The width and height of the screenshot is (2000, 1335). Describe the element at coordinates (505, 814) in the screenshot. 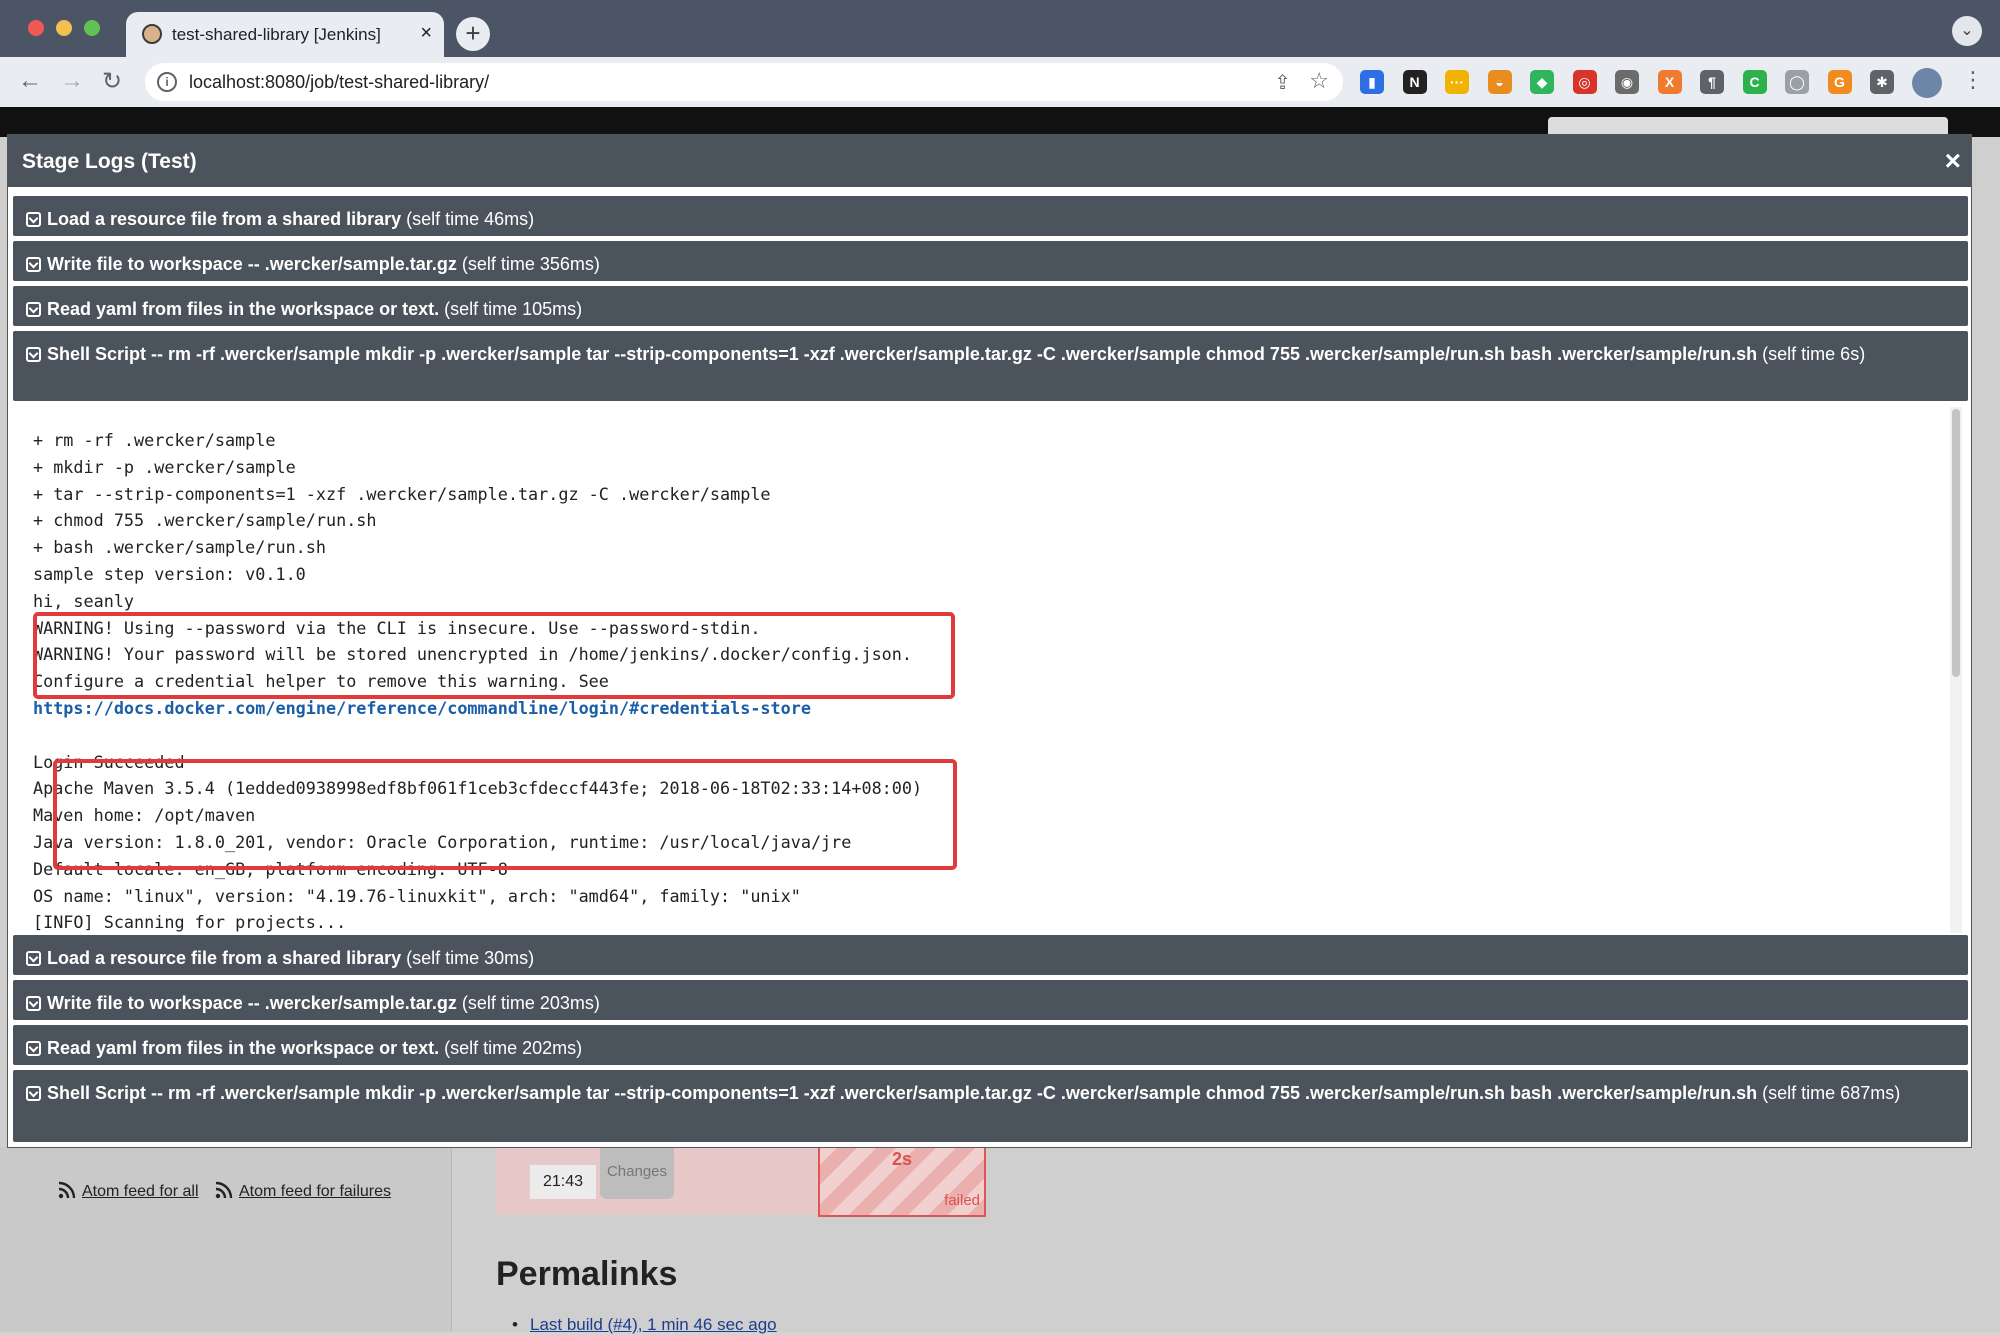

I see `maven-highlight-box` at that location.